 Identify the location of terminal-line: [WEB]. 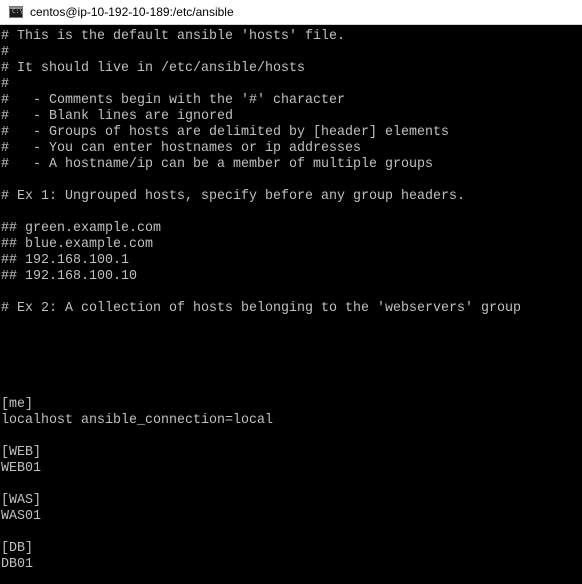
(21, 452).